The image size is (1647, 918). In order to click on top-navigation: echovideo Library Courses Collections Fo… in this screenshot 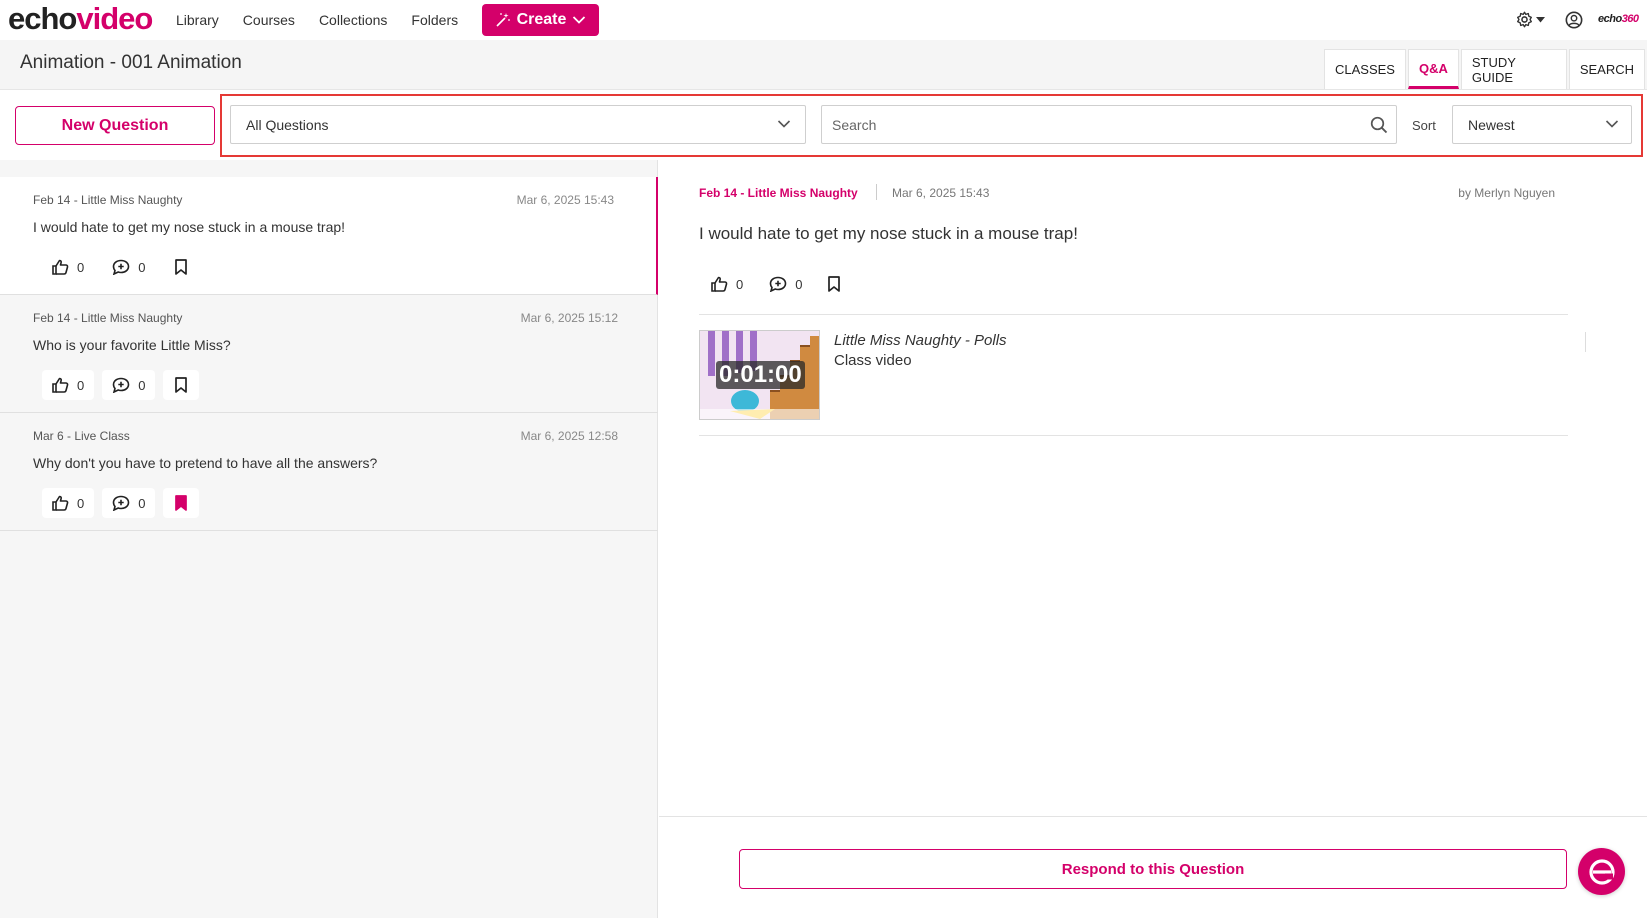, I will do `click(823, 20)`.